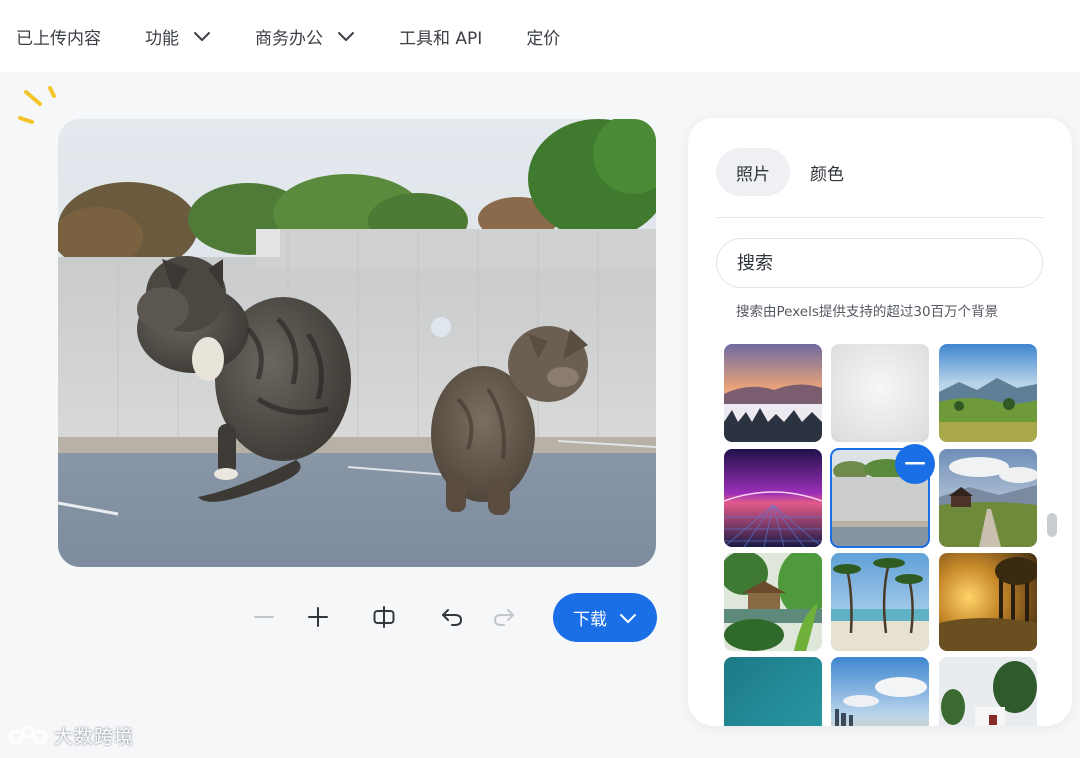 The width and height of the screenshot is (1080, 758). I want to click on nav-item-label: 功能, so click(162, 38).